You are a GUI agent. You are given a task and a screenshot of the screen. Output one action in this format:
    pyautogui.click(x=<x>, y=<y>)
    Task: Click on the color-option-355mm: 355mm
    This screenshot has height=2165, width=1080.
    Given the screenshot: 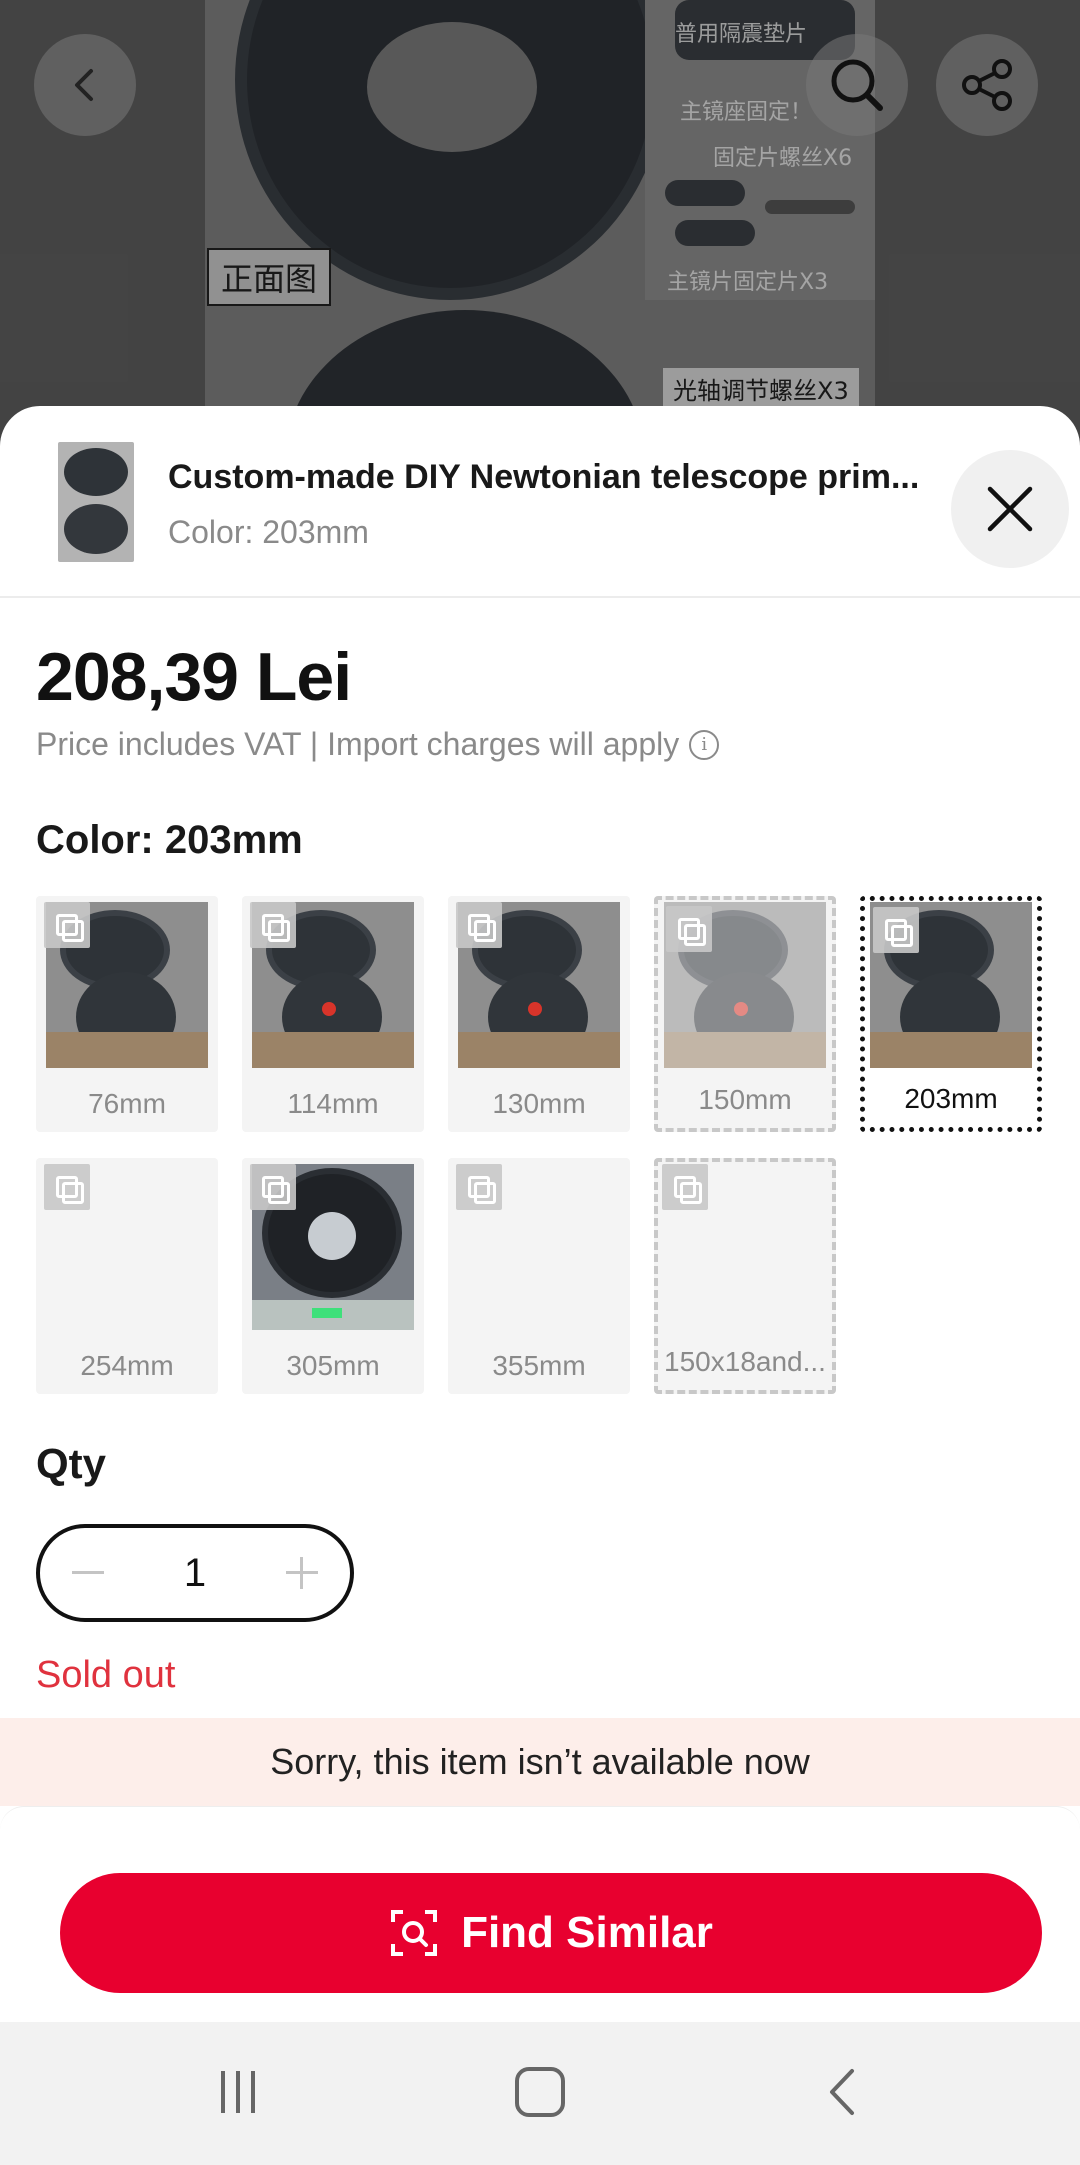 What is the action you would take?
    pyautogui.click(x=539, y=1276)
    